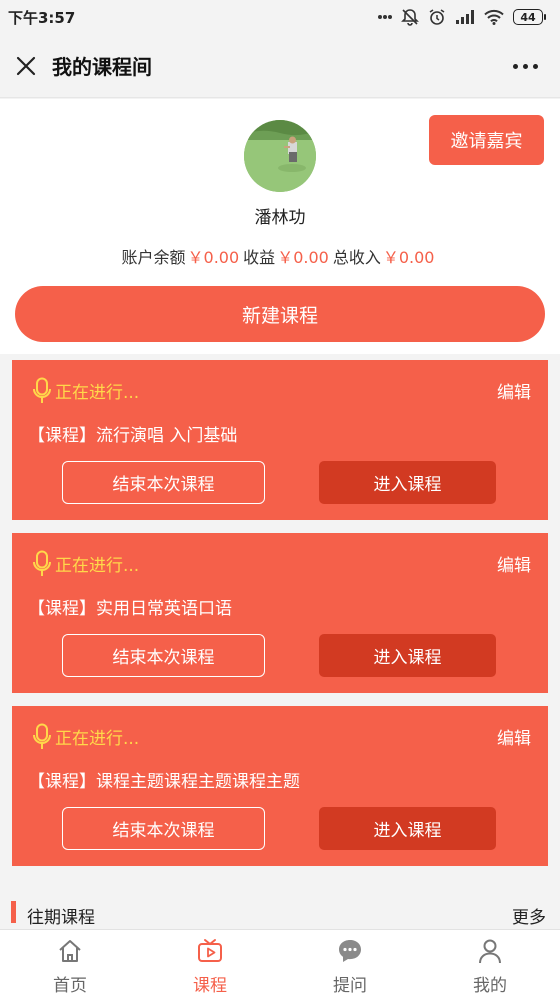 The image size is (560, 1000). I want to click on avatar, so click(280, 156).